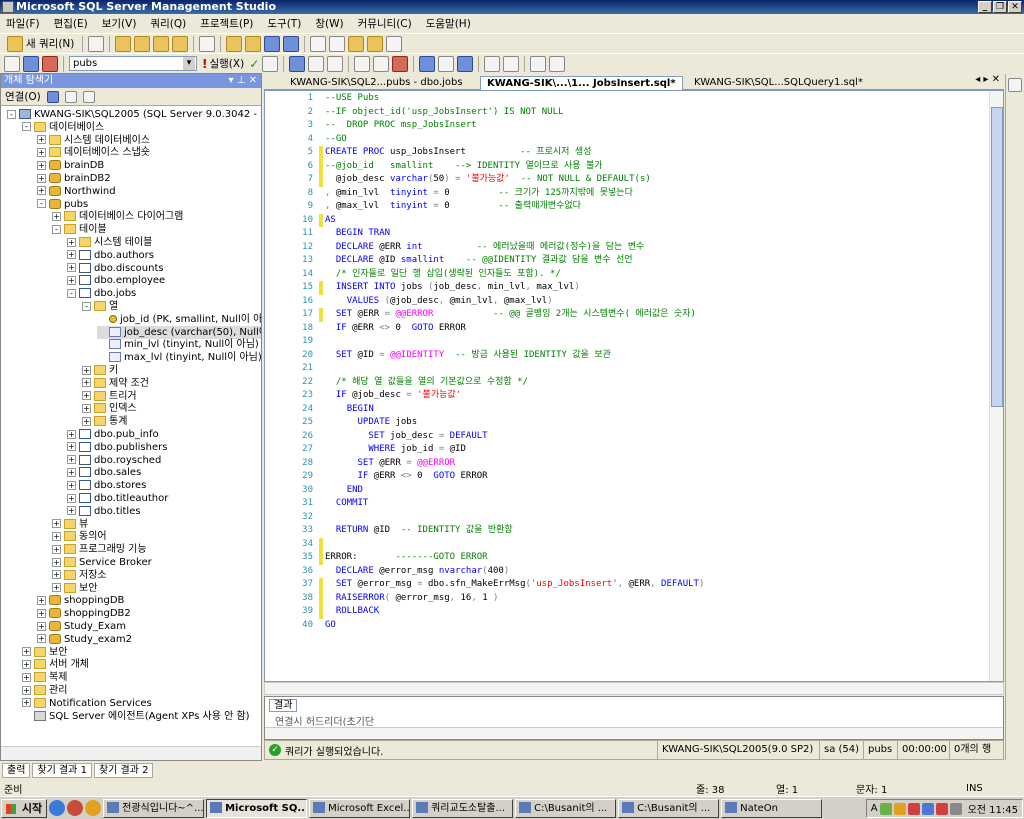 Image resolution: width=1024 pixels, height=819 pixels. Describe the element at coordinates (96, 43) in the screenshot. I see `new-file-icon` at that location.